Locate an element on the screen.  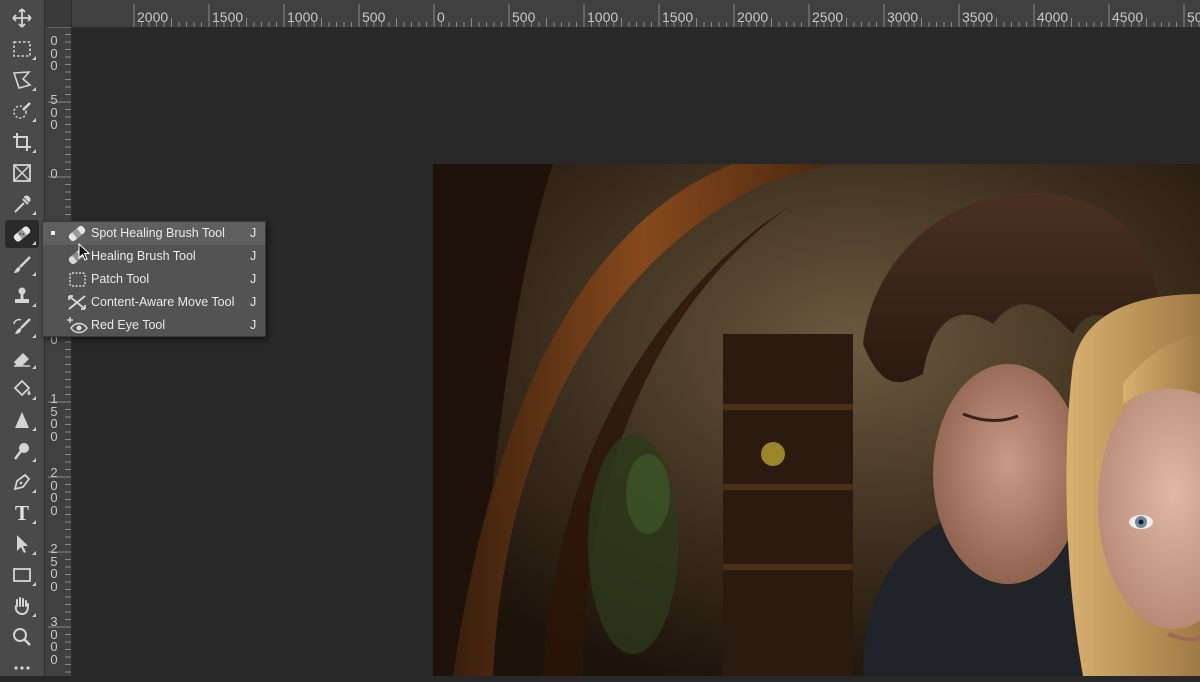
dodge-icon is located at coordinates (21, 451).